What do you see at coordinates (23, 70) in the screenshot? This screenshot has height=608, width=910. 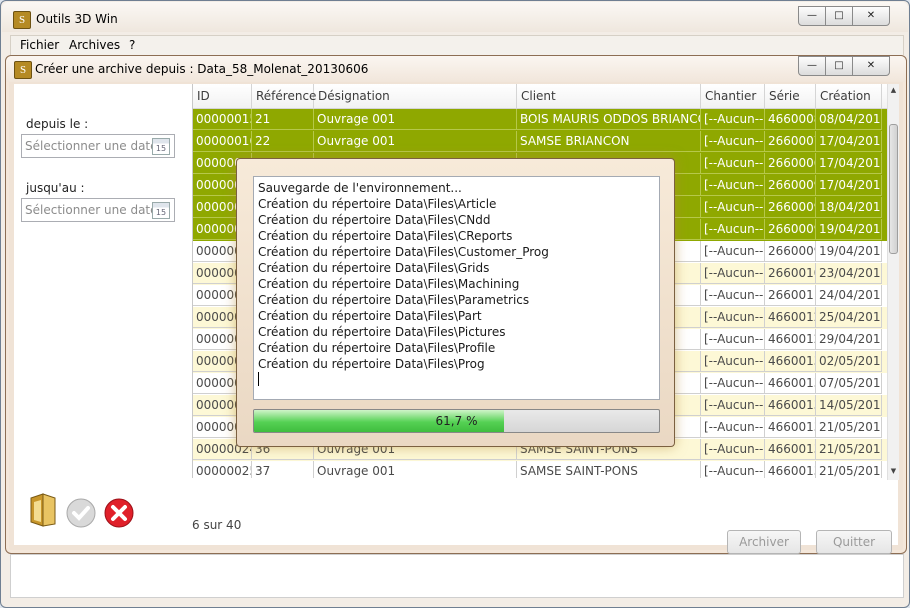 I see `archive-window-icon: S` at bounding box center [23, 70].